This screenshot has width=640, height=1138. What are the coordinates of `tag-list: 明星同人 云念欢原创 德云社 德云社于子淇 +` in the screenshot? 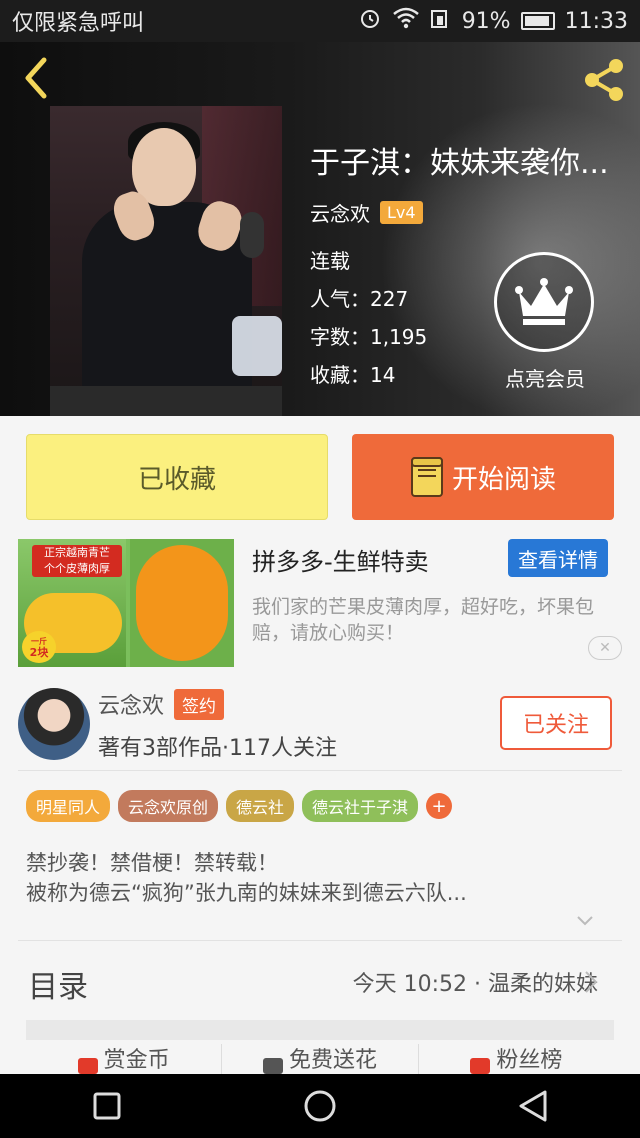 It's located at (239, 806).